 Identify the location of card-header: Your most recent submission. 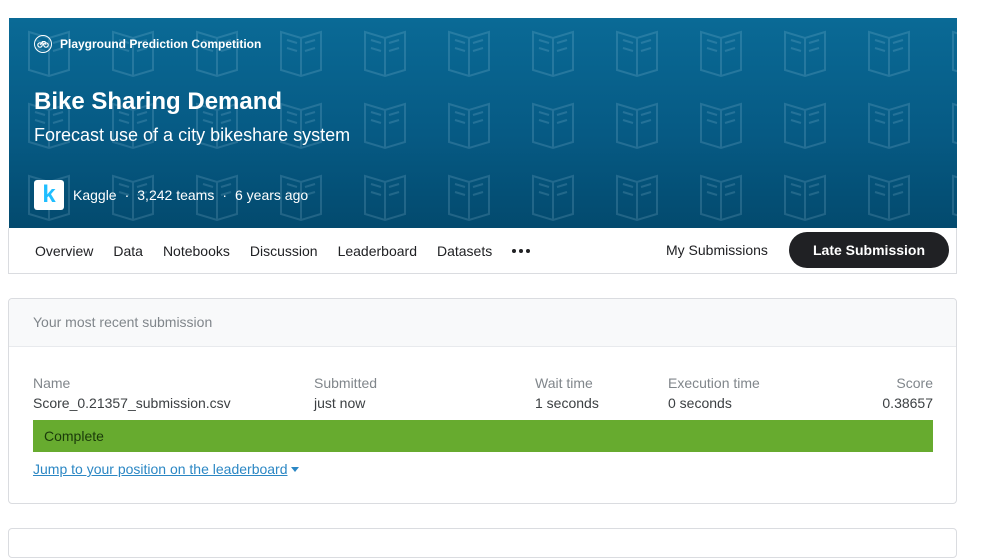
(482, 323).